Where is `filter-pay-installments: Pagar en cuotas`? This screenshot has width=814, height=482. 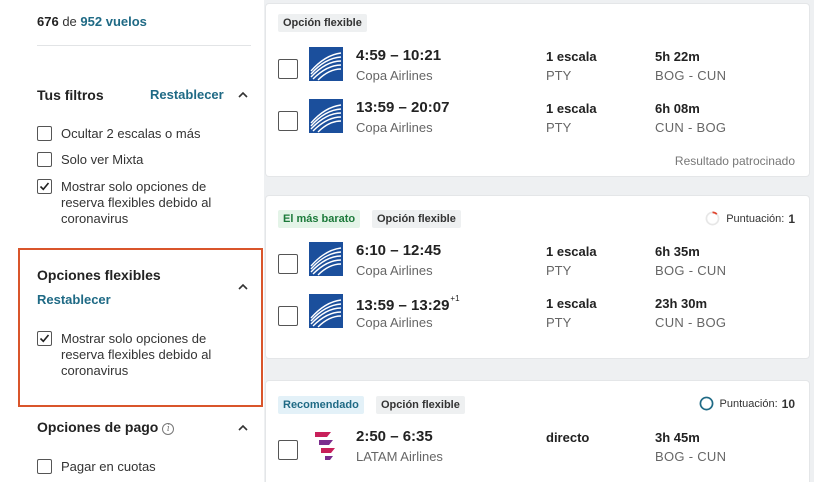
filter-pay-installments: Pagar en cuotas is located at coordinates (136, 467).